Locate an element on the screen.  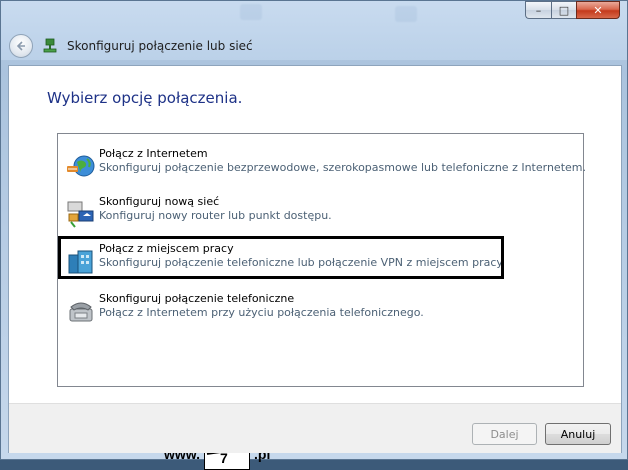
back-arrow-icon is located at coordinates (20, 46).